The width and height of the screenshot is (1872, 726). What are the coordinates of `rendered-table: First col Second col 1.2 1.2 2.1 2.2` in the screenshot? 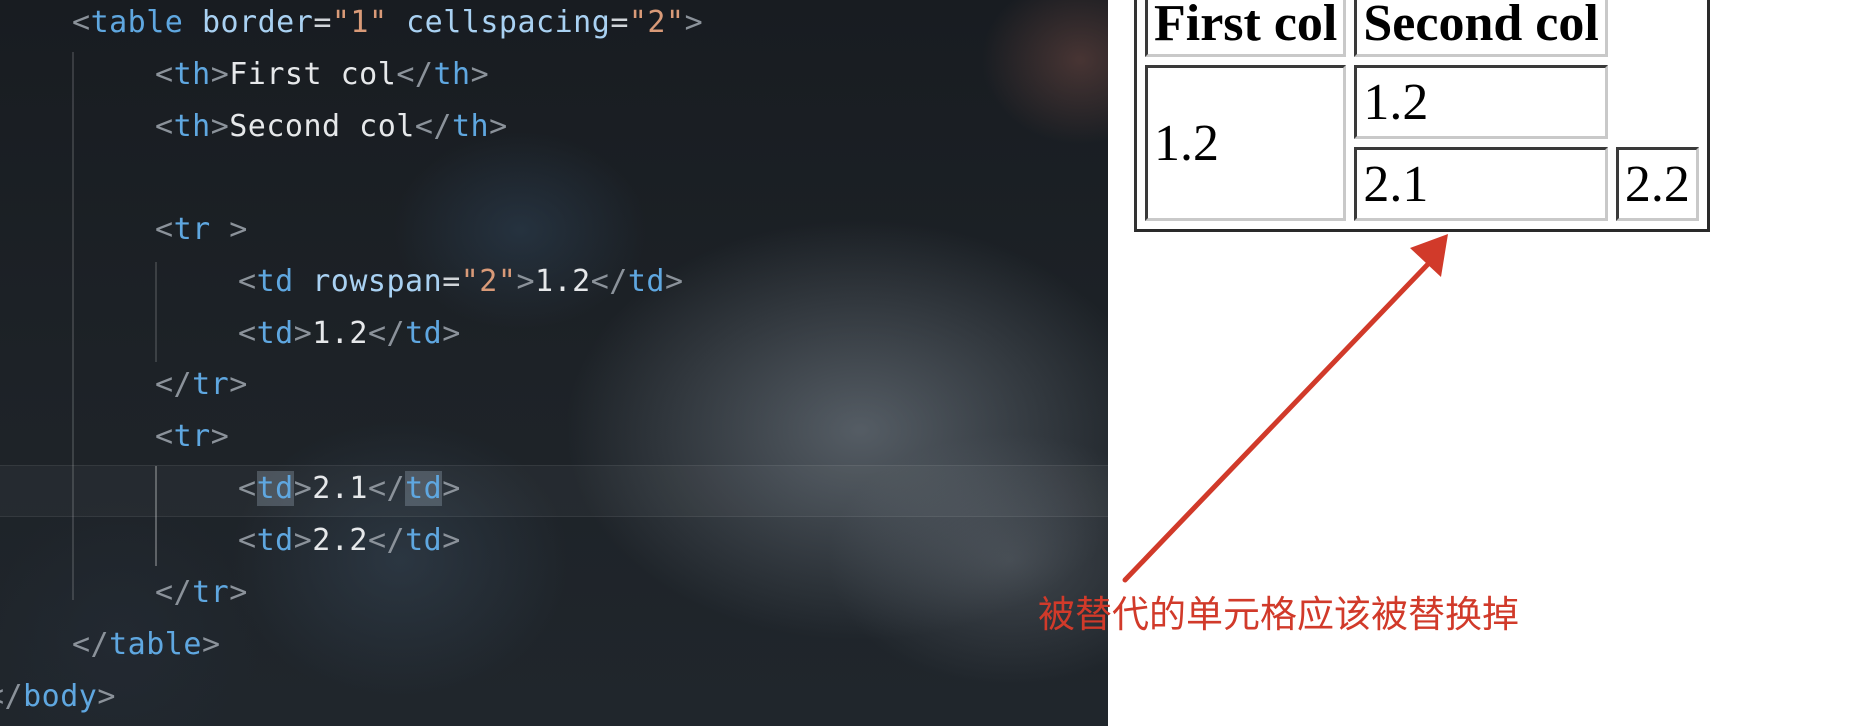 It's located at (1422, 116).